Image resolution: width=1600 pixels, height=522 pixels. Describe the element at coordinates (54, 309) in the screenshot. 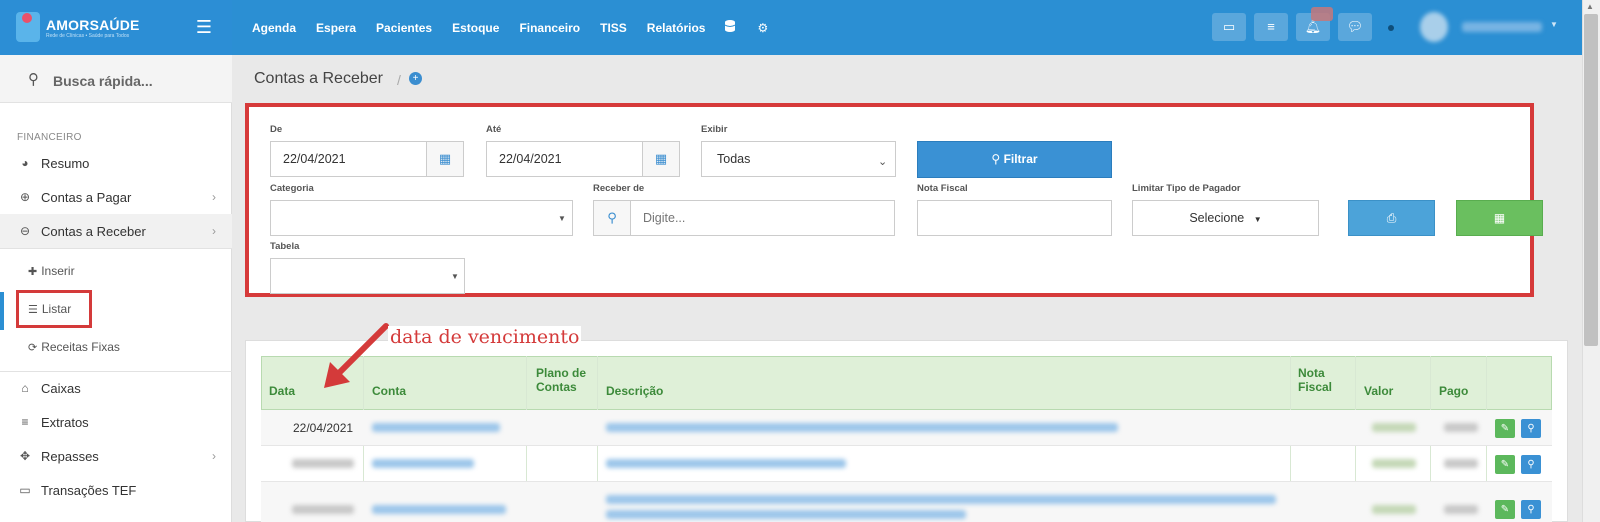

I see `highlight-box-listar` at that location.